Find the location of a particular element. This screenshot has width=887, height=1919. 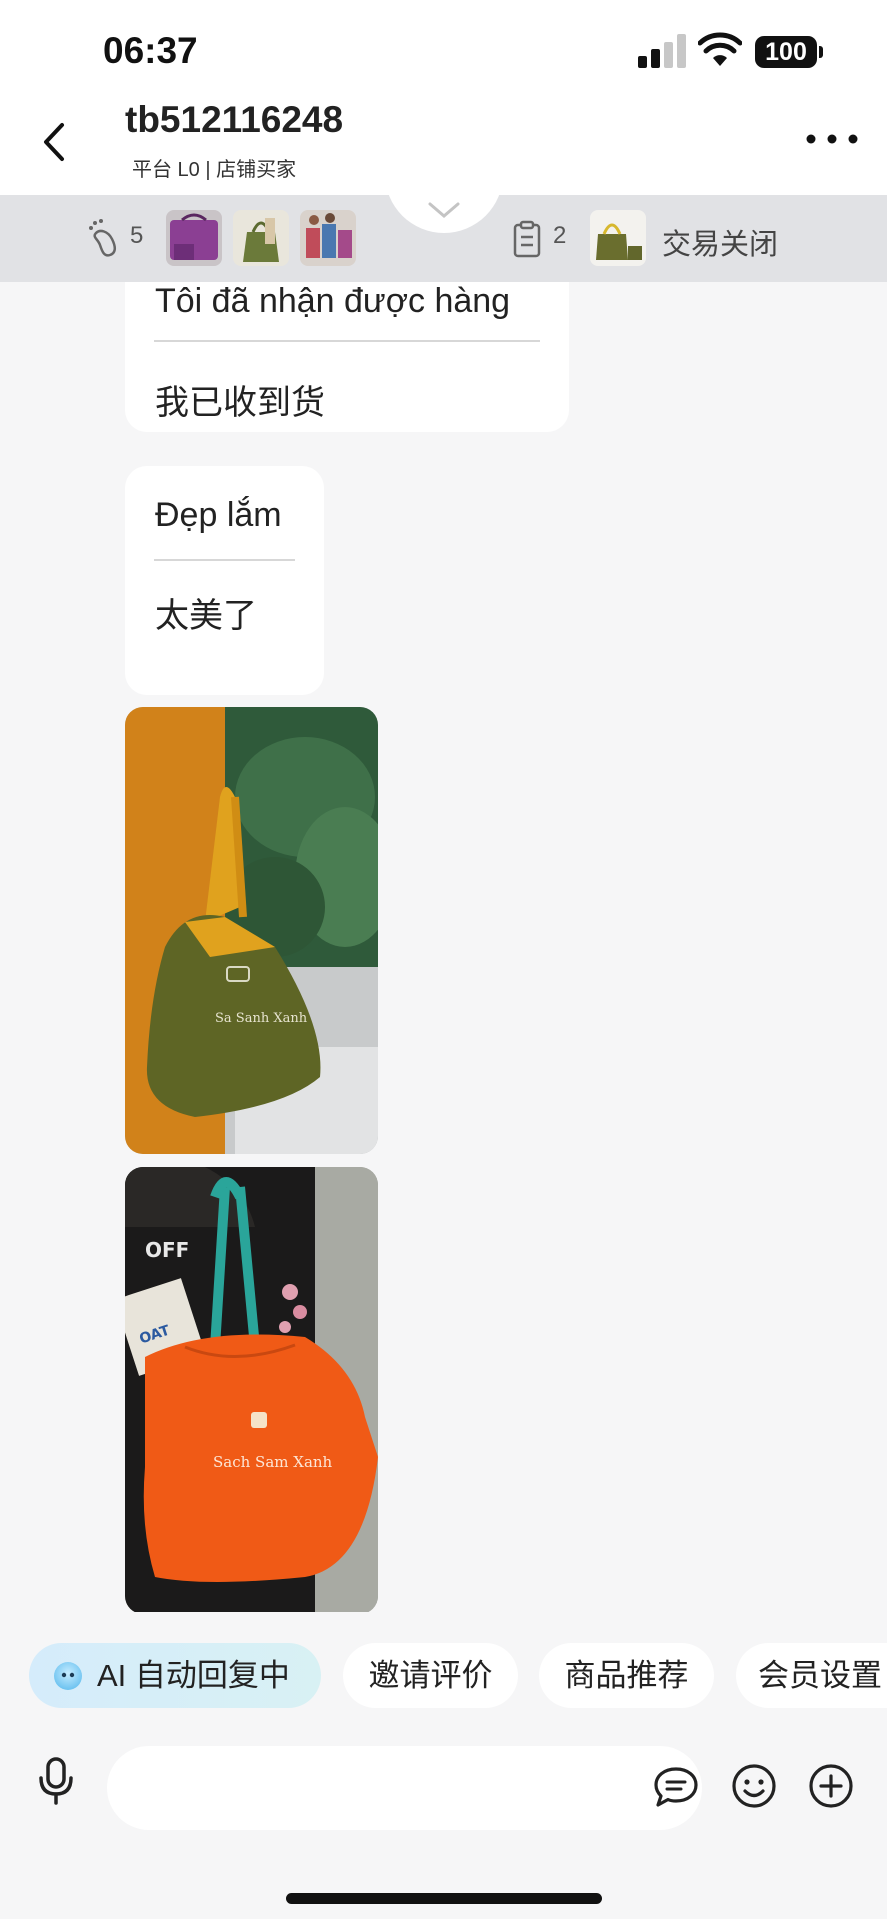

chat-subtitle: 平台 L0 | 店铺买家 is located at coordinates (214, 170).